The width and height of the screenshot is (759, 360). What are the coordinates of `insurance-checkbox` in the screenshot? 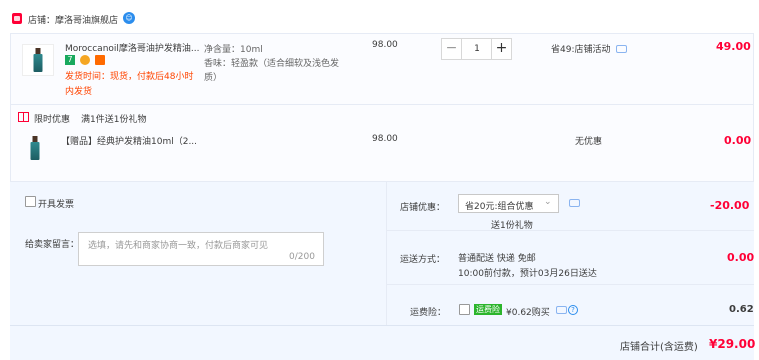 It's located at (464, 309).